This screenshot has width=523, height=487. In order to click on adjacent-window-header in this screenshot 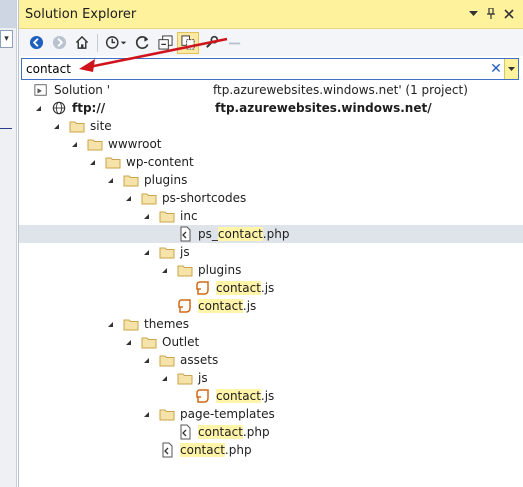, I will do `click(8, 14)`.